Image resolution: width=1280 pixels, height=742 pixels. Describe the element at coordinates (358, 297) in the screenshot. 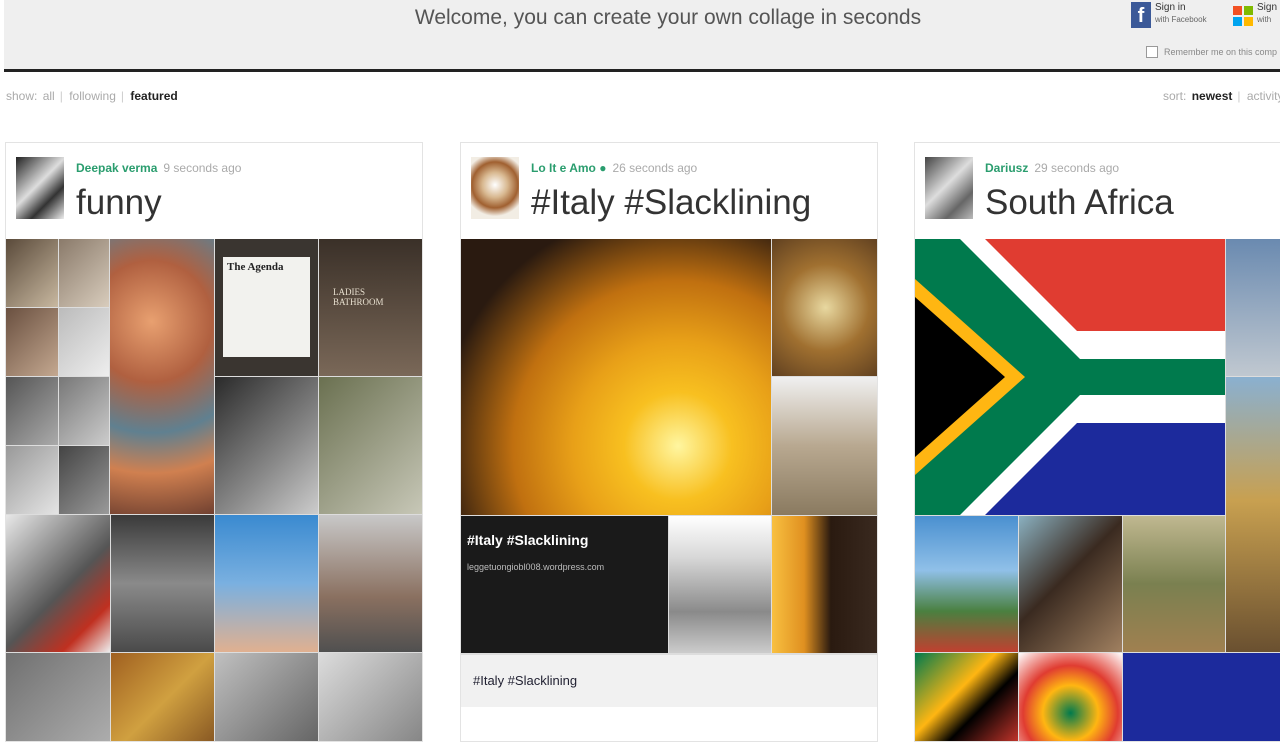

I see `ladies-bathroom-sign: LADIES BATHROOM` at that location.